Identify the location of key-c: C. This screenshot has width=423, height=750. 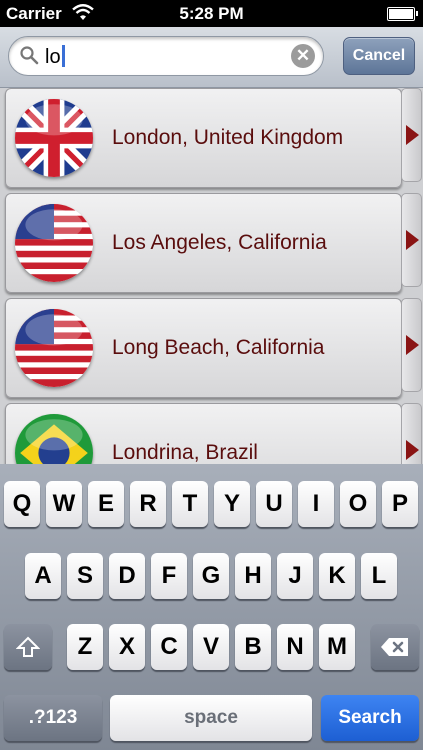
(169, 647).